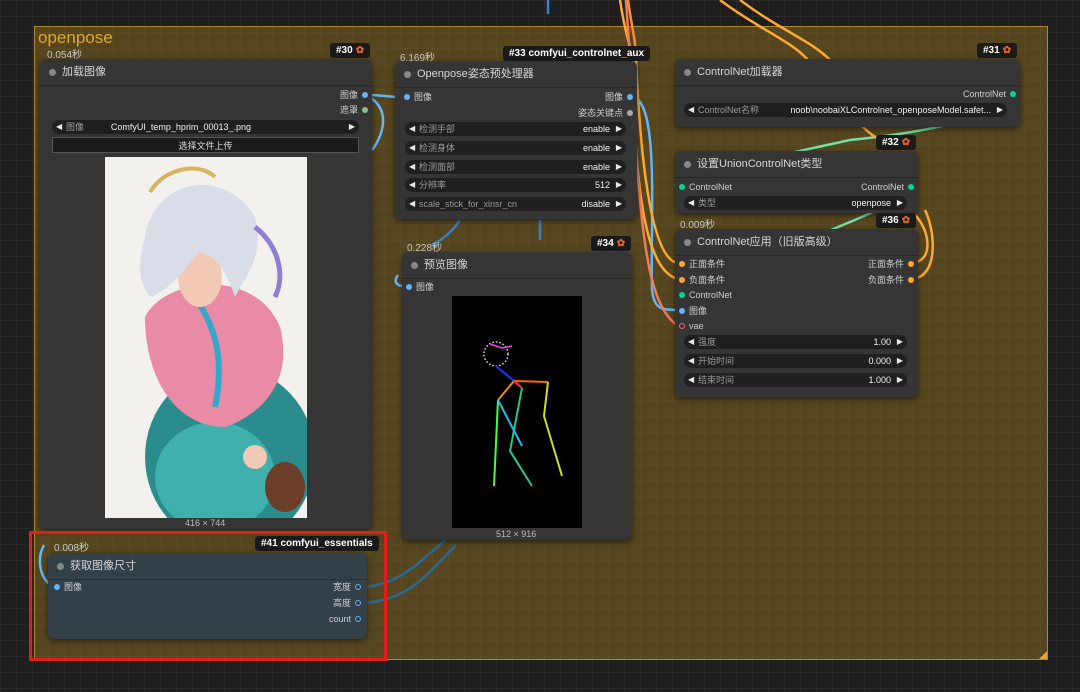 The width and height of the screenshot is (1080, 692). I want to click on keypoint-slot-dot, so click(630, 112).